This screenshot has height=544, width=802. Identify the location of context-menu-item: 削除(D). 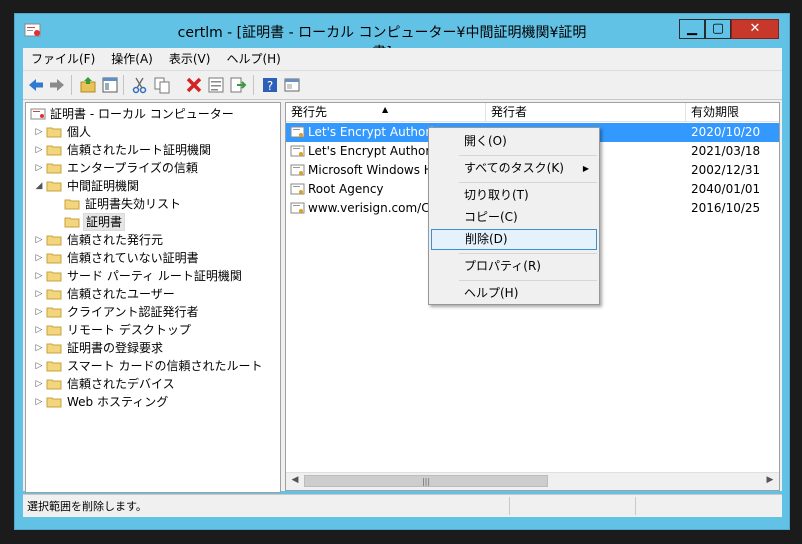
(514, 239).